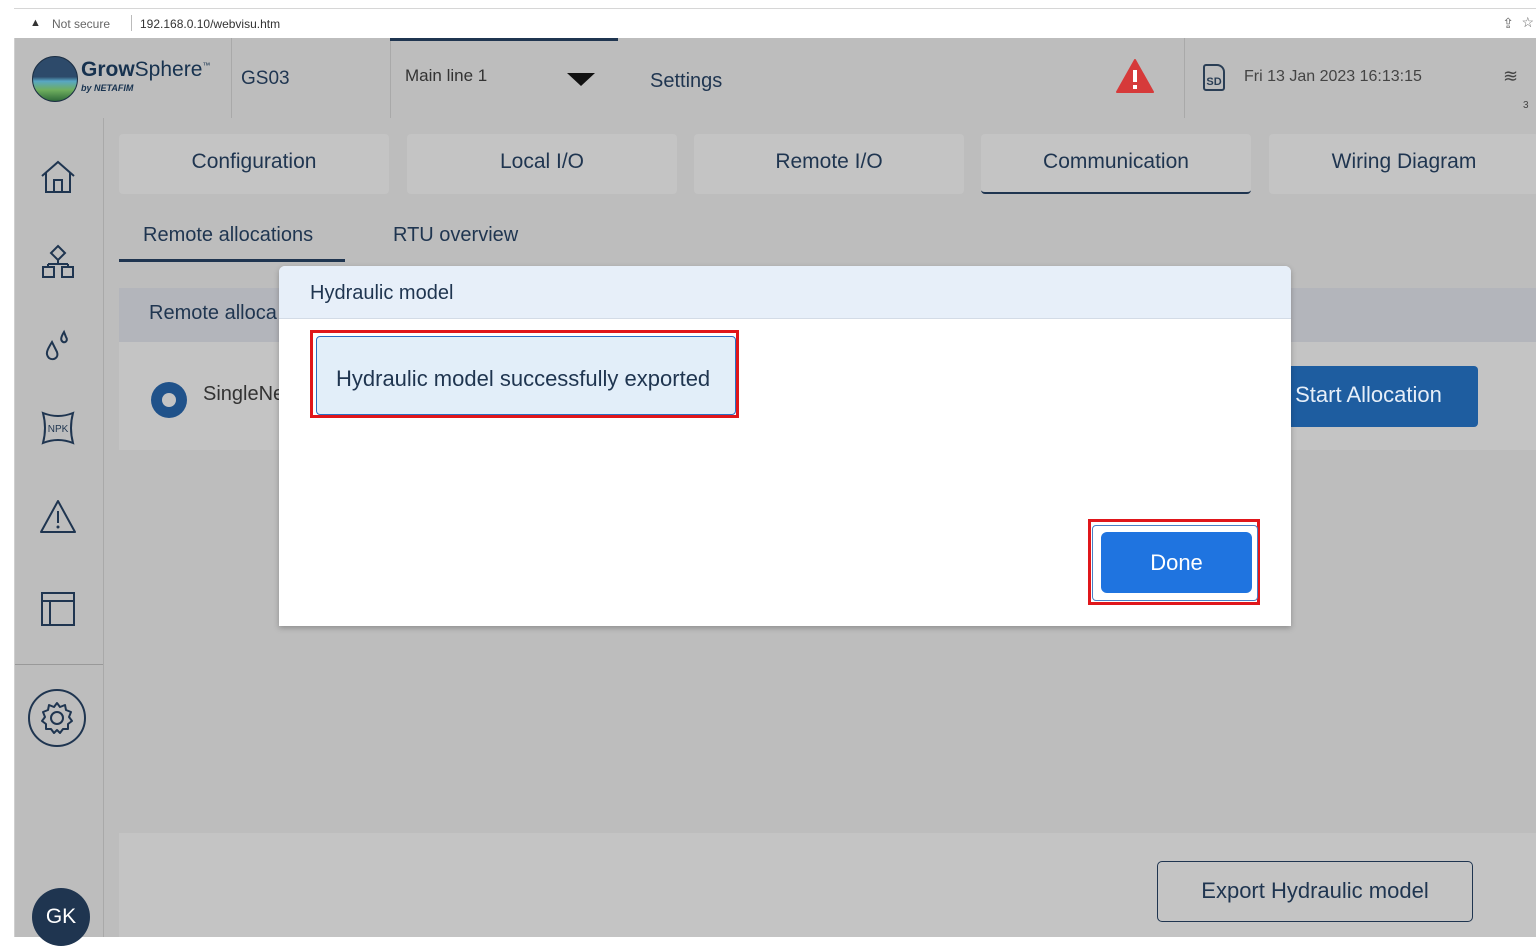 This screenshot has height=946, width=1536. What do you see at coordinates (686, 81) in the screenshot?
I see `page-title: Settings` at bounding box center [686, 81].